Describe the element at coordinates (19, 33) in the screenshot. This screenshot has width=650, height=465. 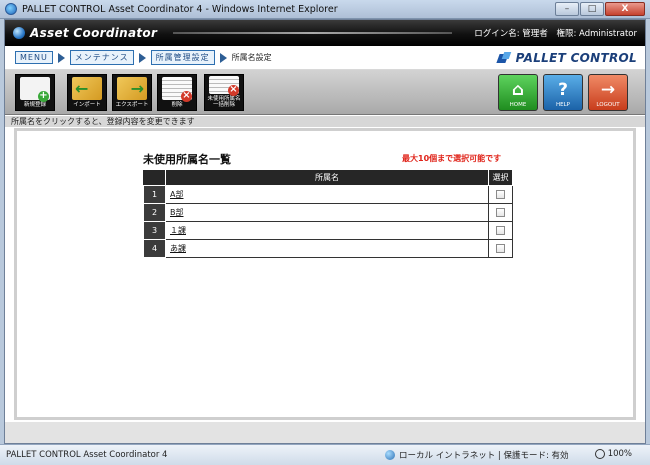
I see `app-logo-icon` at that location.